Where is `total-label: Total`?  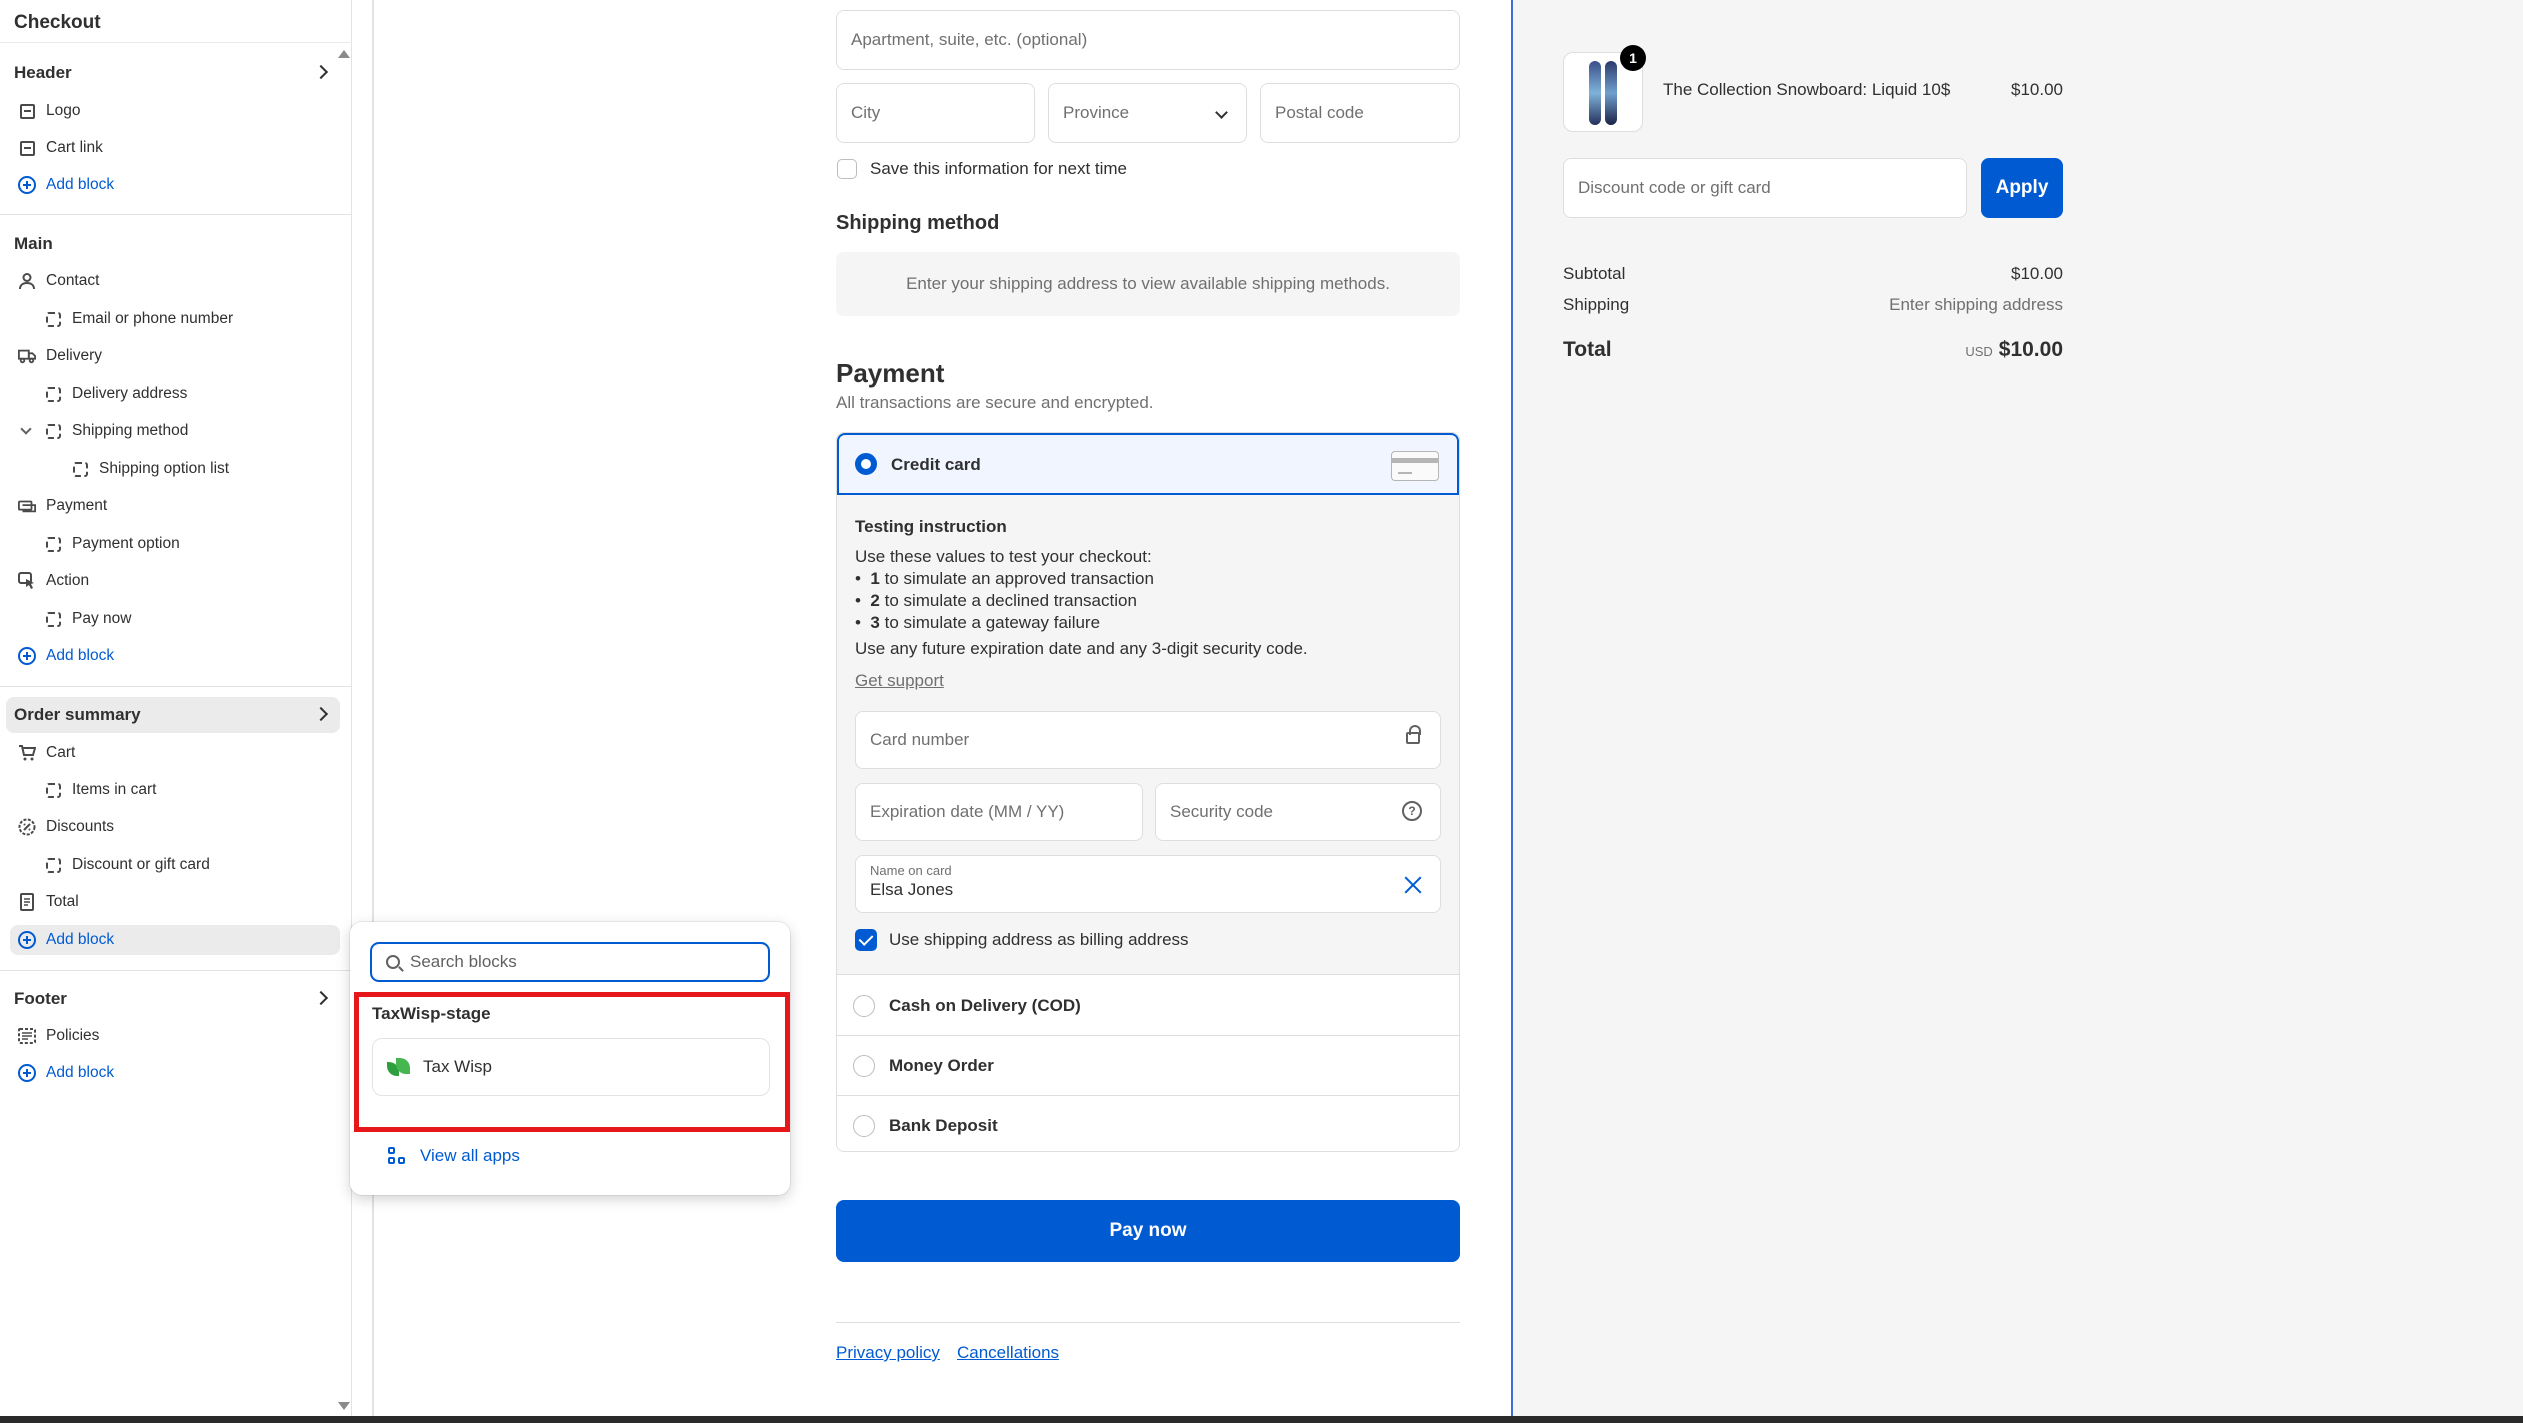
total-label: Total is located at coordinates (1587, 349).